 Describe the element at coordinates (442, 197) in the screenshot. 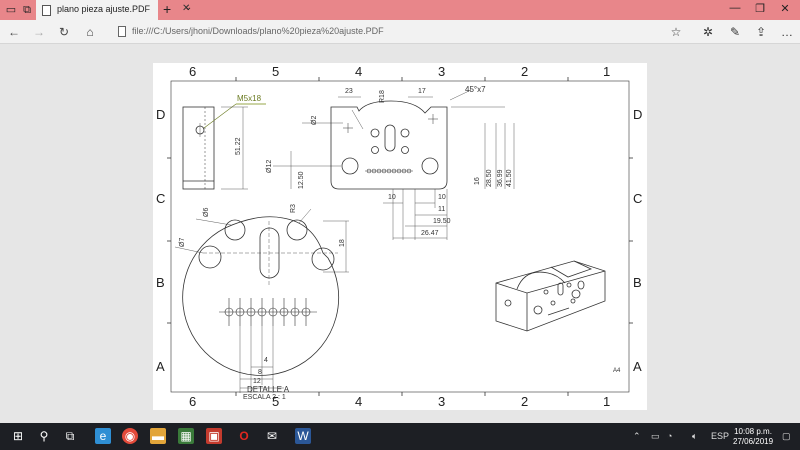

I see `dim-10-right: 10` at that location.